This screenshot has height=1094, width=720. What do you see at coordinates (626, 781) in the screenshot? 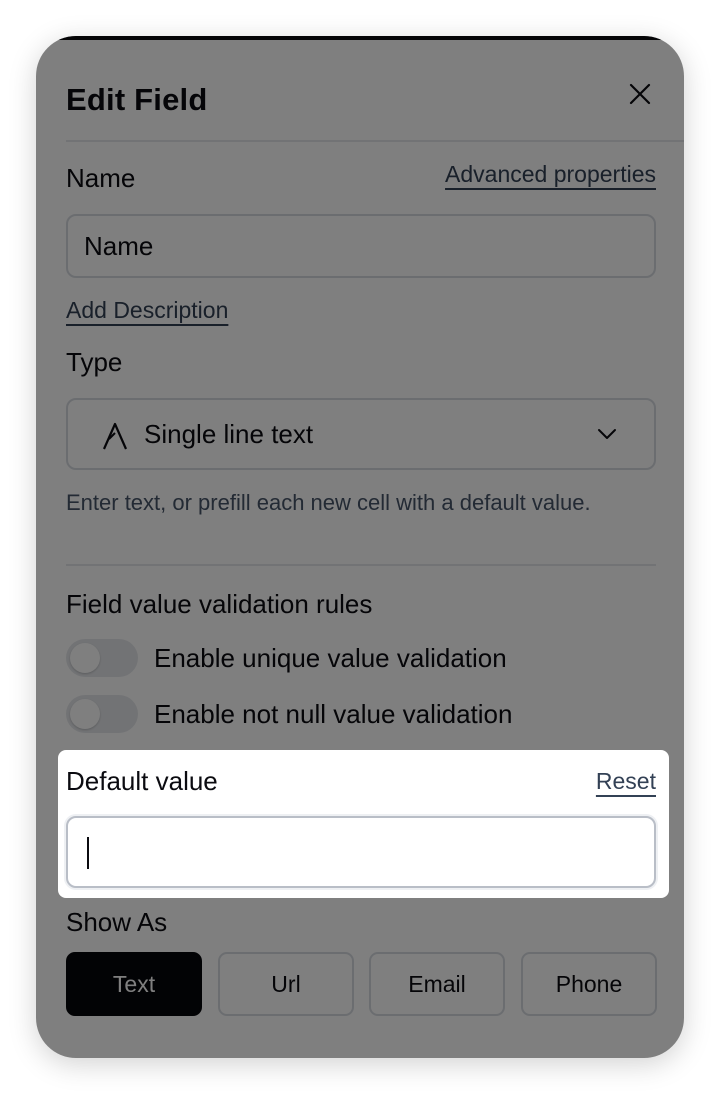
I see `reset-link: Reset` at bounding box center [626, 781].